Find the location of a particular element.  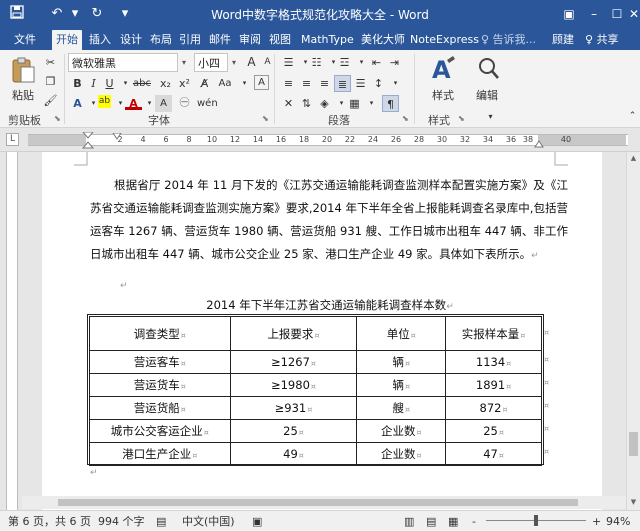

tab-file: 文件 is located at coordinates (25, 40).